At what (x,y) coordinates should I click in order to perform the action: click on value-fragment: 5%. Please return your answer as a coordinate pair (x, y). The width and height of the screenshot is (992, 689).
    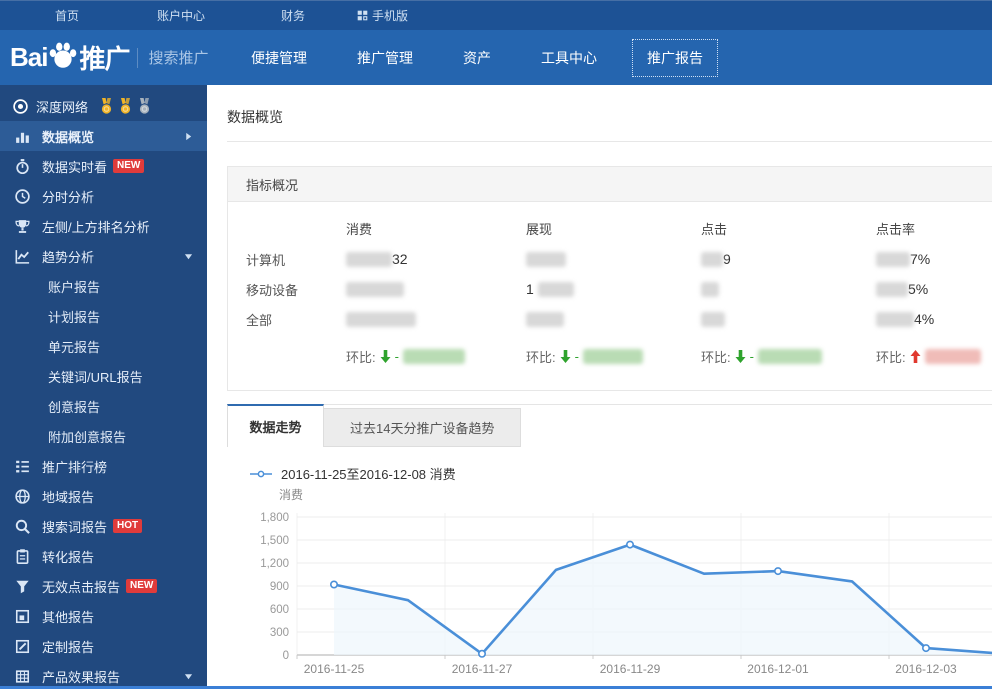
    Looking at the image, I should click on (918, 289).